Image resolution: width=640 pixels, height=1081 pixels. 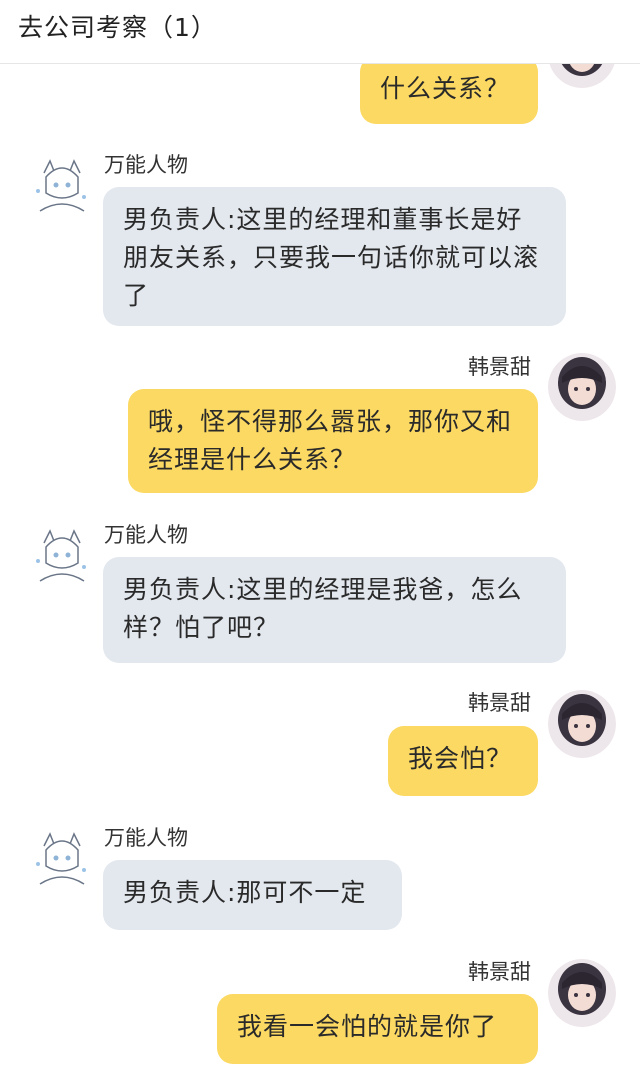 What do you see at coordinates (463, 761) in the screenshot?
I see `message-bubble-me: 我会怕？` at bounding box center [463, 761].